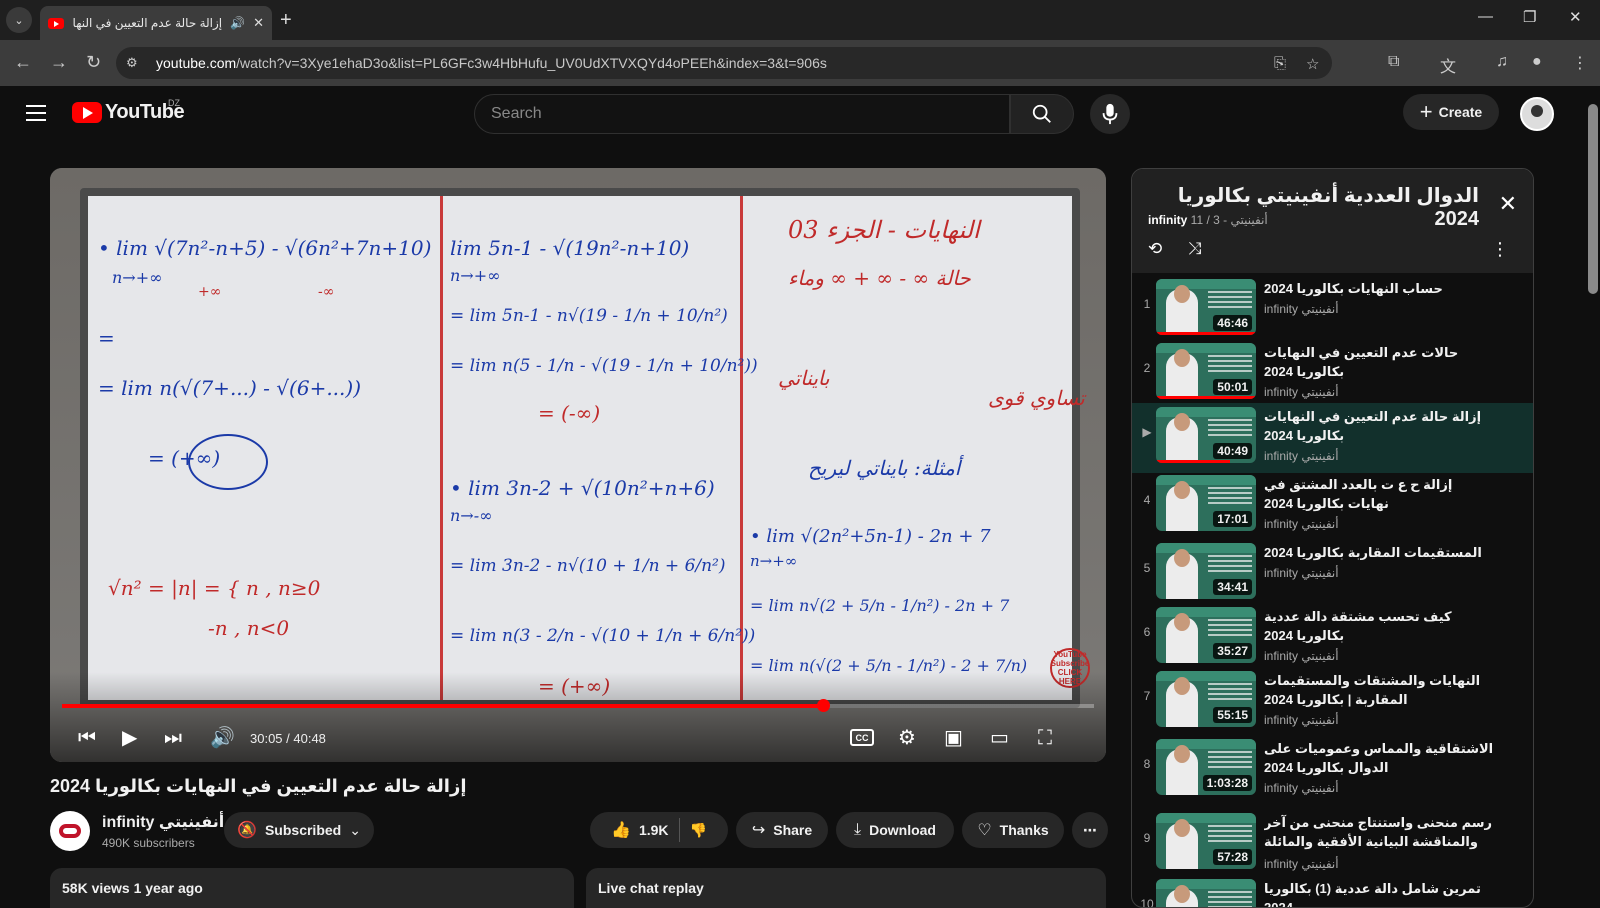 The image size is (1600, 908). What do you see at coordinates (173, 738) in the screenshot?
I see `next-icon: ⏭` at bounding box center [173, 738].